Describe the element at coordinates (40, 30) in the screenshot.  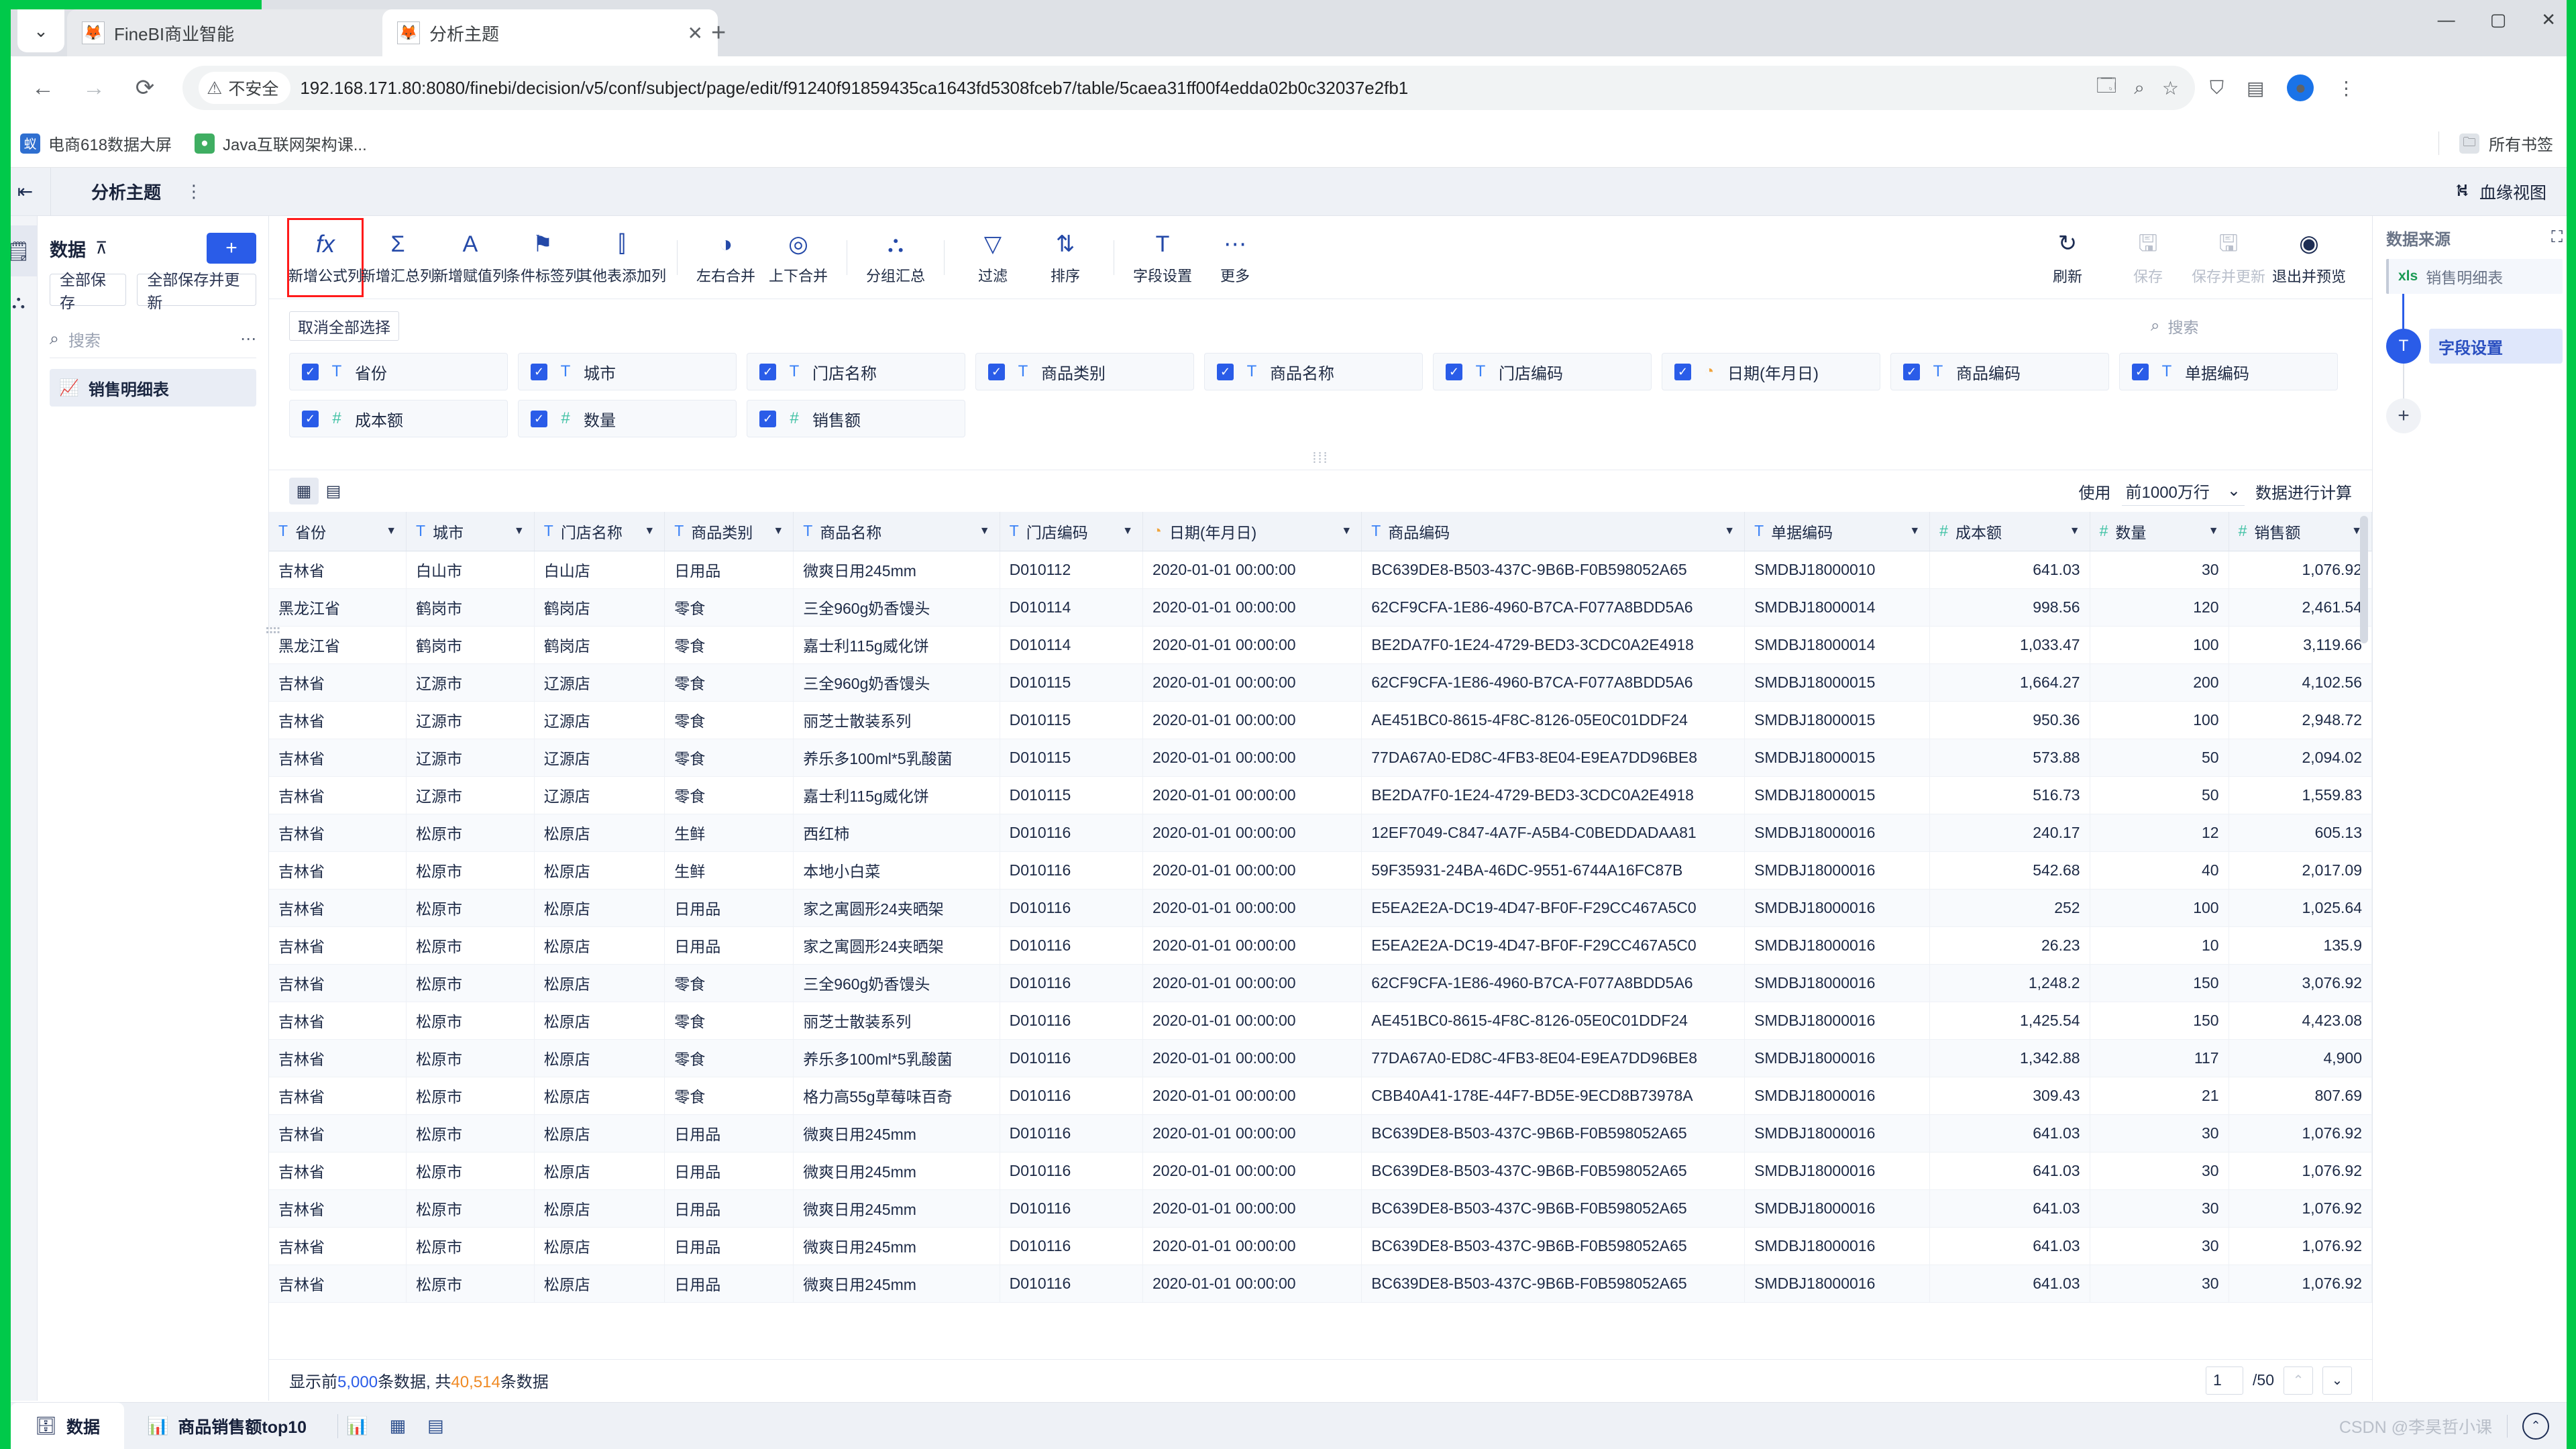
I see `tab-search-button: ⌄` at that location.